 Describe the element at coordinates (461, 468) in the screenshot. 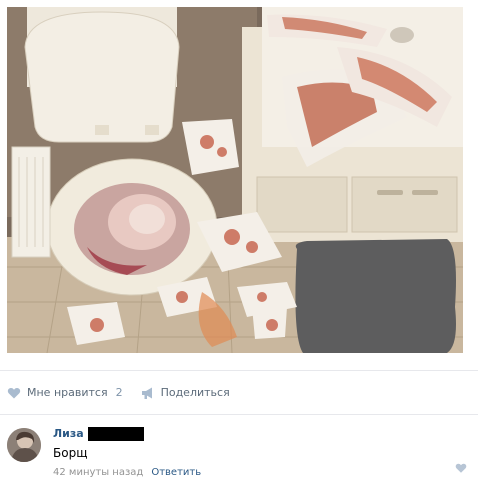

I see `comment-like-heart-icon` at that location.